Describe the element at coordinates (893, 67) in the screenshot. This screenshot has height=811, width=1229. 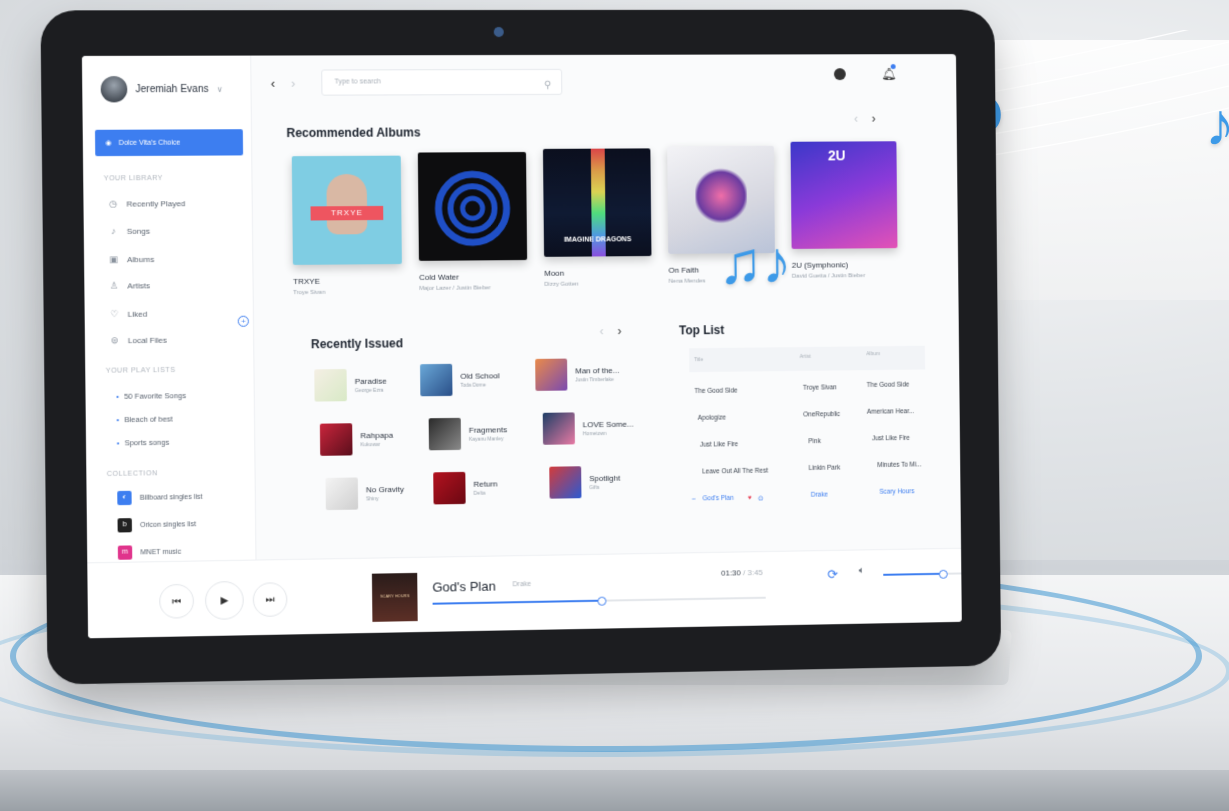
I see `notification-dot` at that location.